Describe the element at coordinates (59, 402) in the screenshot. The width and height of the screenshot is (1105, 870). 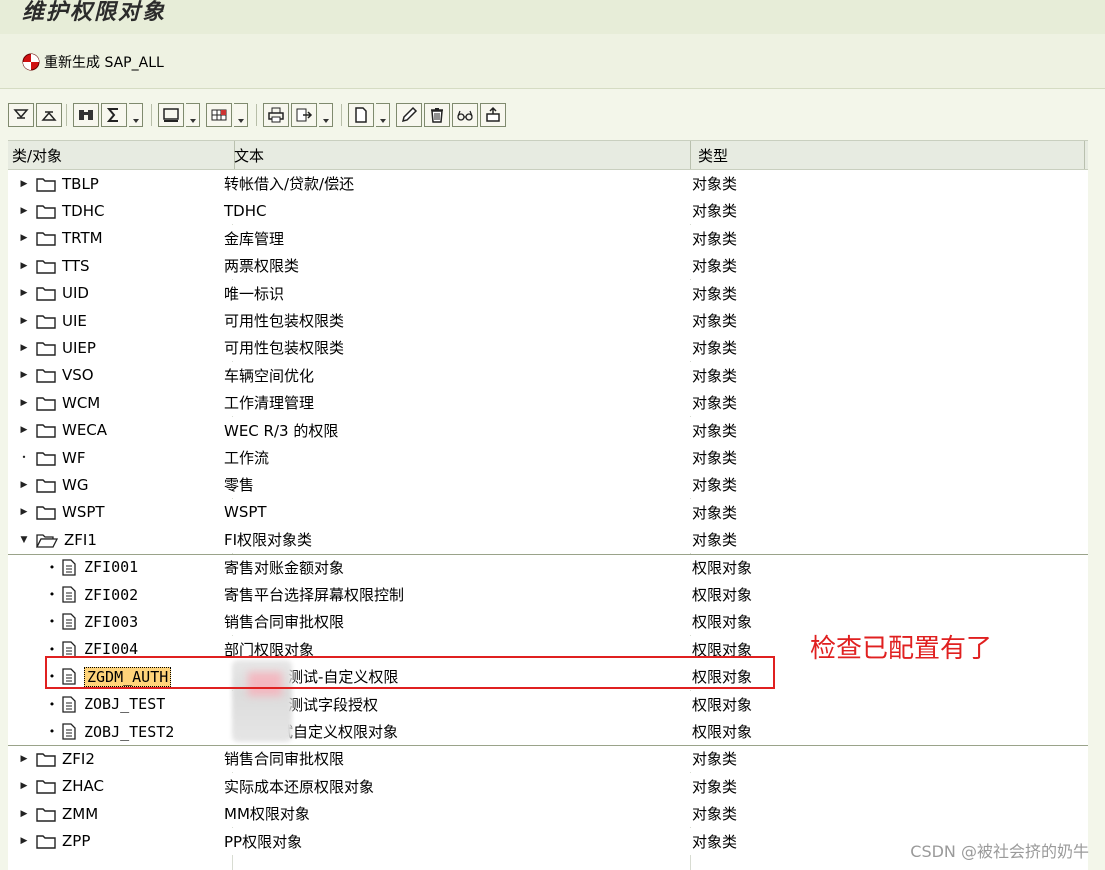
I see `tree-node: ▶ WCM` at that location.